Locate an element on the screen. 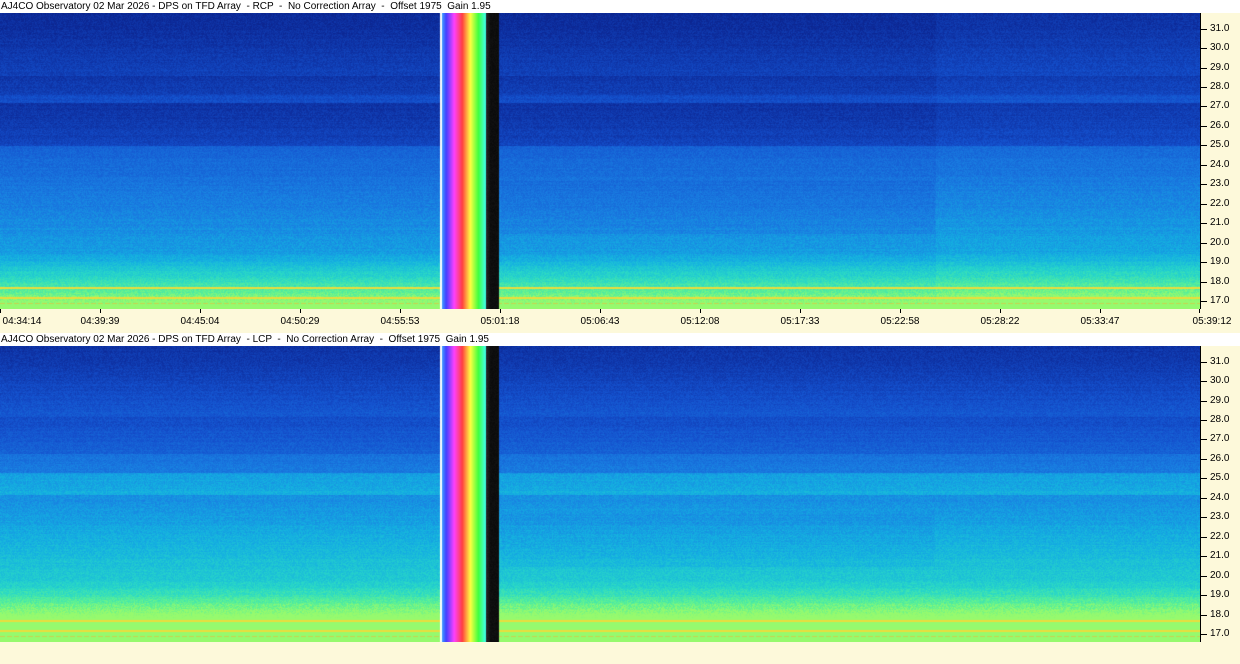 This screenshot has height=664, width=1240. time-tick-label: 05:06:43 is located at coordinates (600, 321).